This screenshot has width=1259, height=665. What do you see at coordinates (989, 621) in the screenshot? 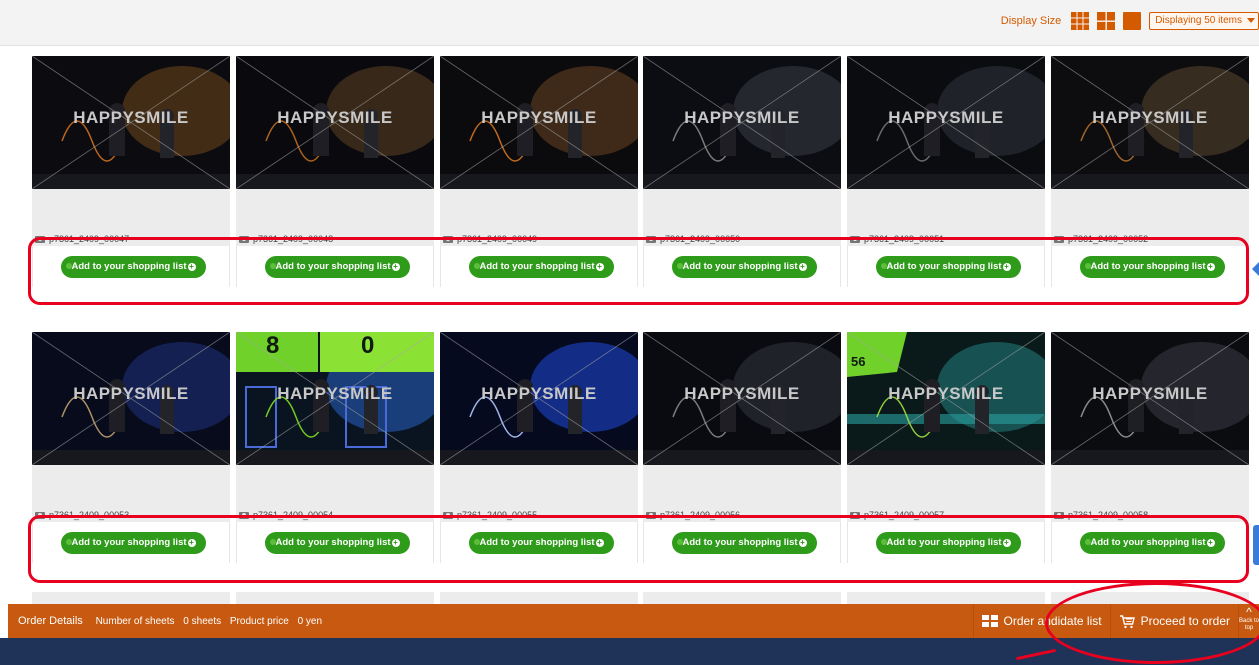
I see `grid-list-icon` at bounding box center [989, 621].